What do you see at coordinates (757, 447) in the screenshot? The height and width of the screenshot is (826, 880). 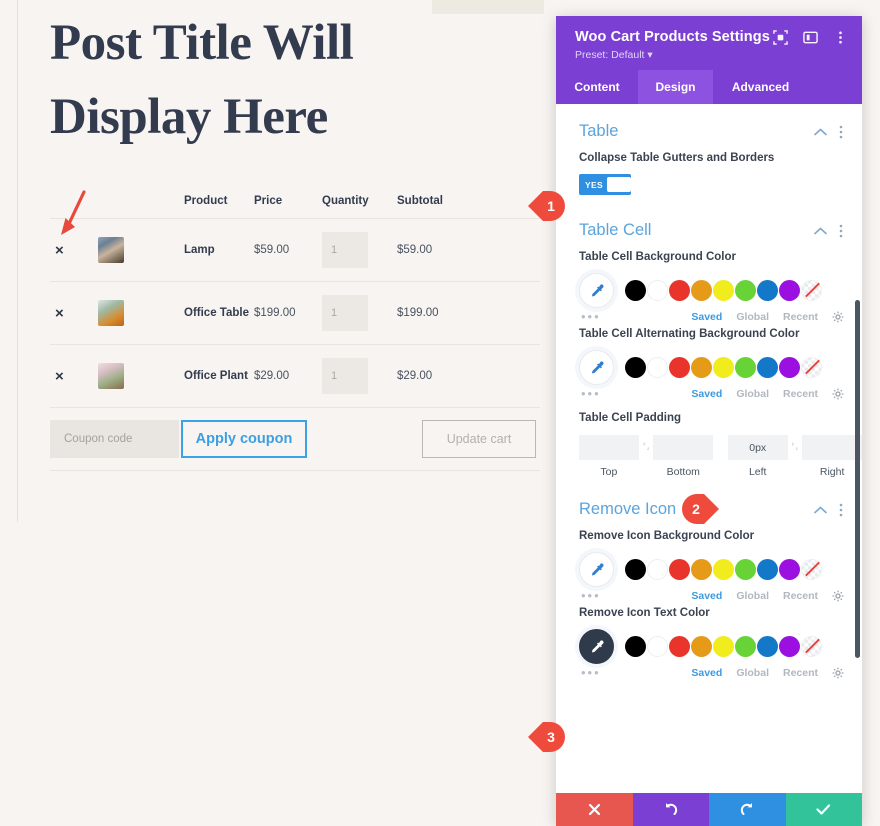 I see `padding-left-input: 0px` at bounding box center [757, 447].